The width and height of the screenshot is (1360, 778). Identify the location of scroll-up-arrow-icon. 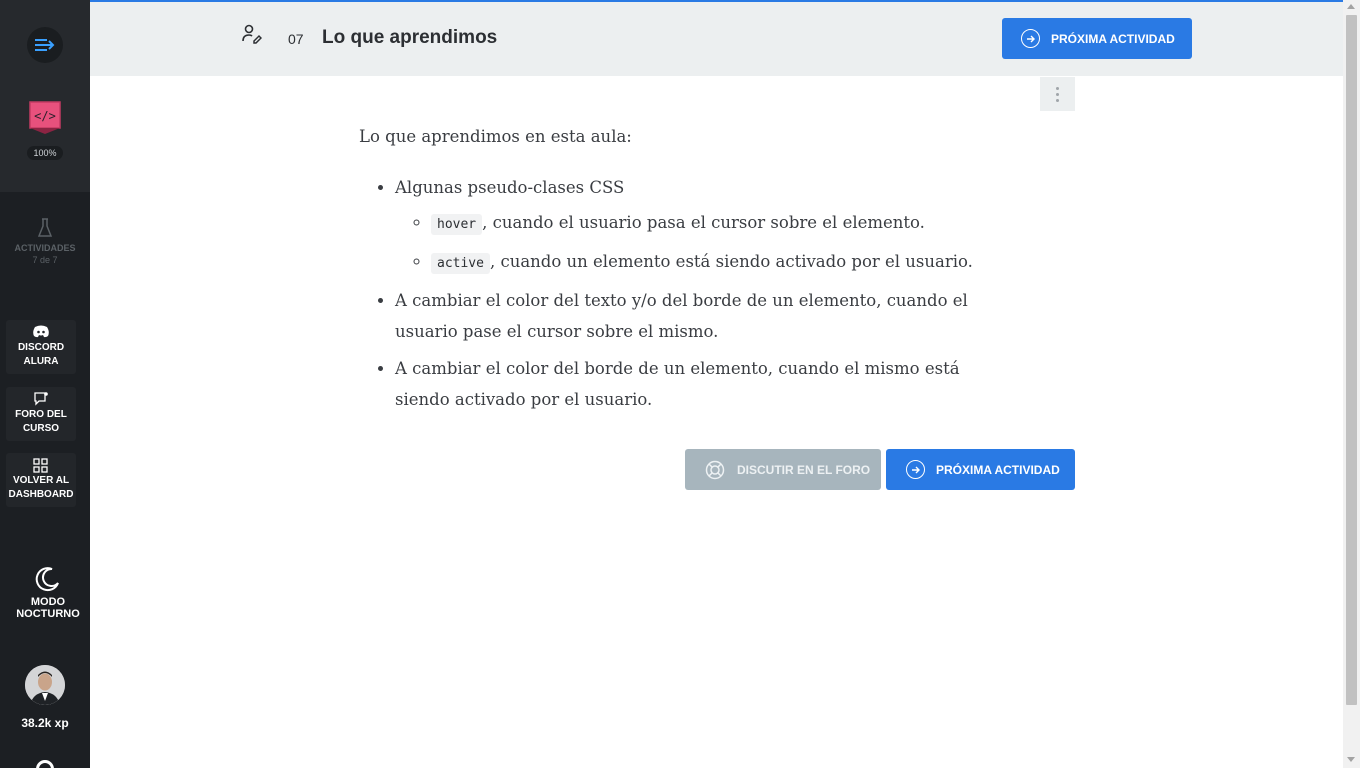
(1351, 6).